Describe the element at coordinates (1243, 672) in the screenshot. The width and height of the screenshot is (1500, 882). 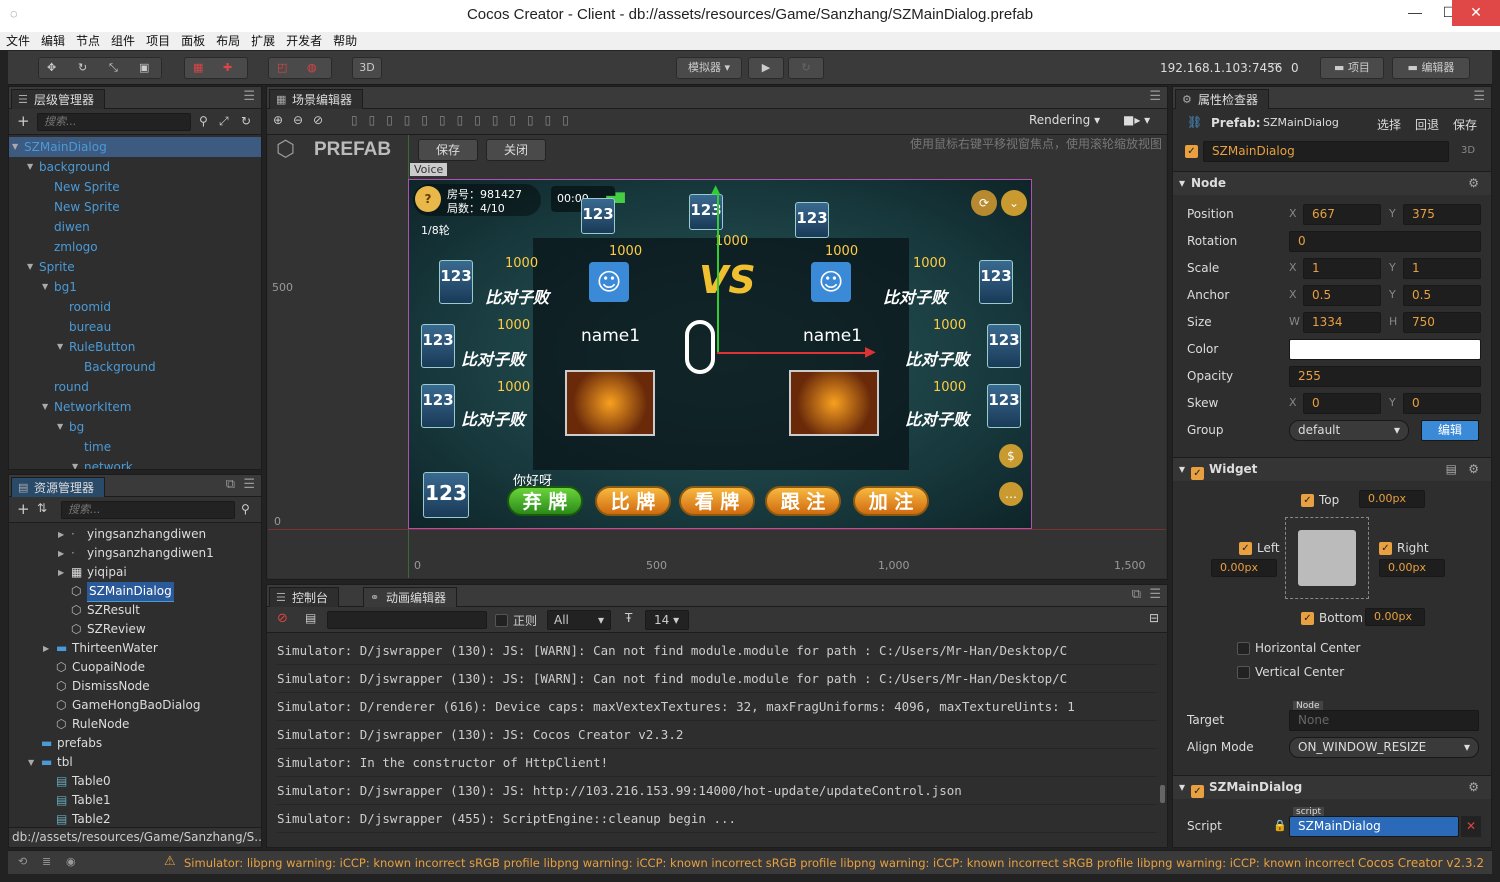
I see `vcenter-checkbox` at that location.